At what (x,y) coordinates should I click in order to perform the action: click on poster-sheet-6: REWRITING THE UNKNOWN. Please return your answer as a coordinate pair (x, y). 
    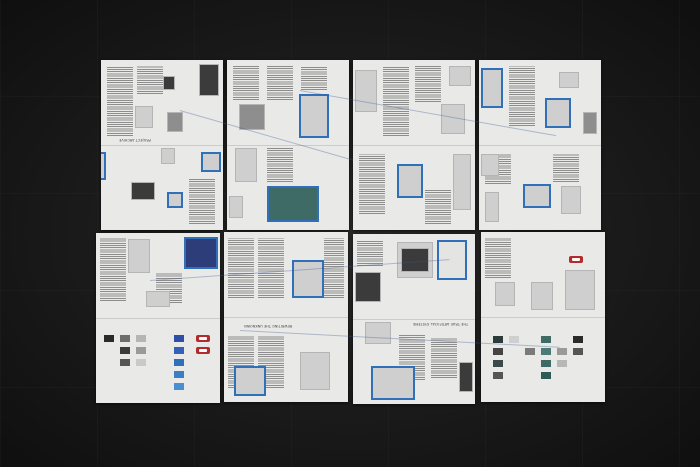
    Looking at the image, I should click on (286, 317).